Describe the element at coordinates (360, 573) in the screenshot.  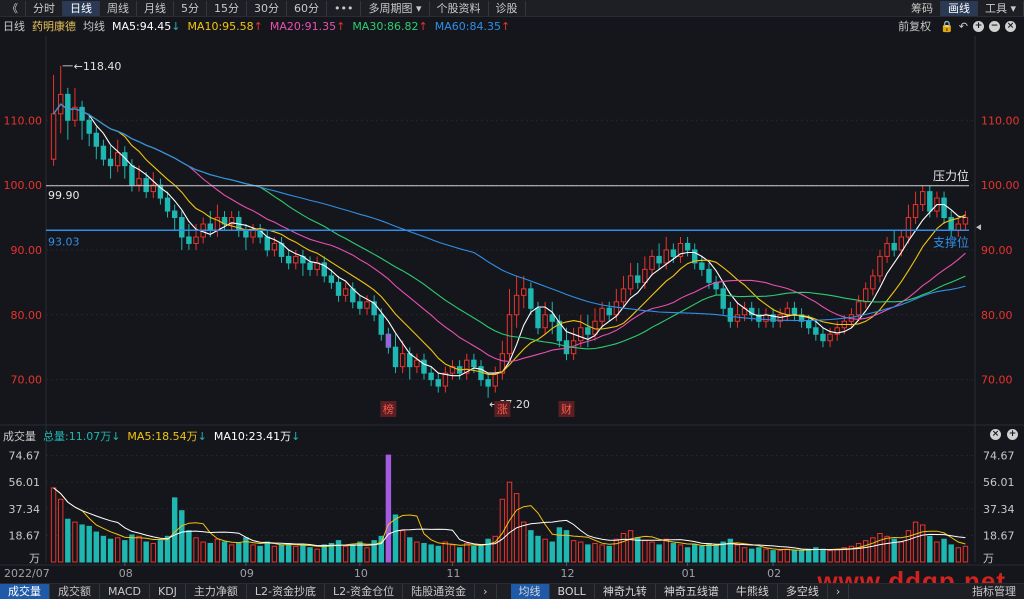
I see `time-tick: 10` at that location.